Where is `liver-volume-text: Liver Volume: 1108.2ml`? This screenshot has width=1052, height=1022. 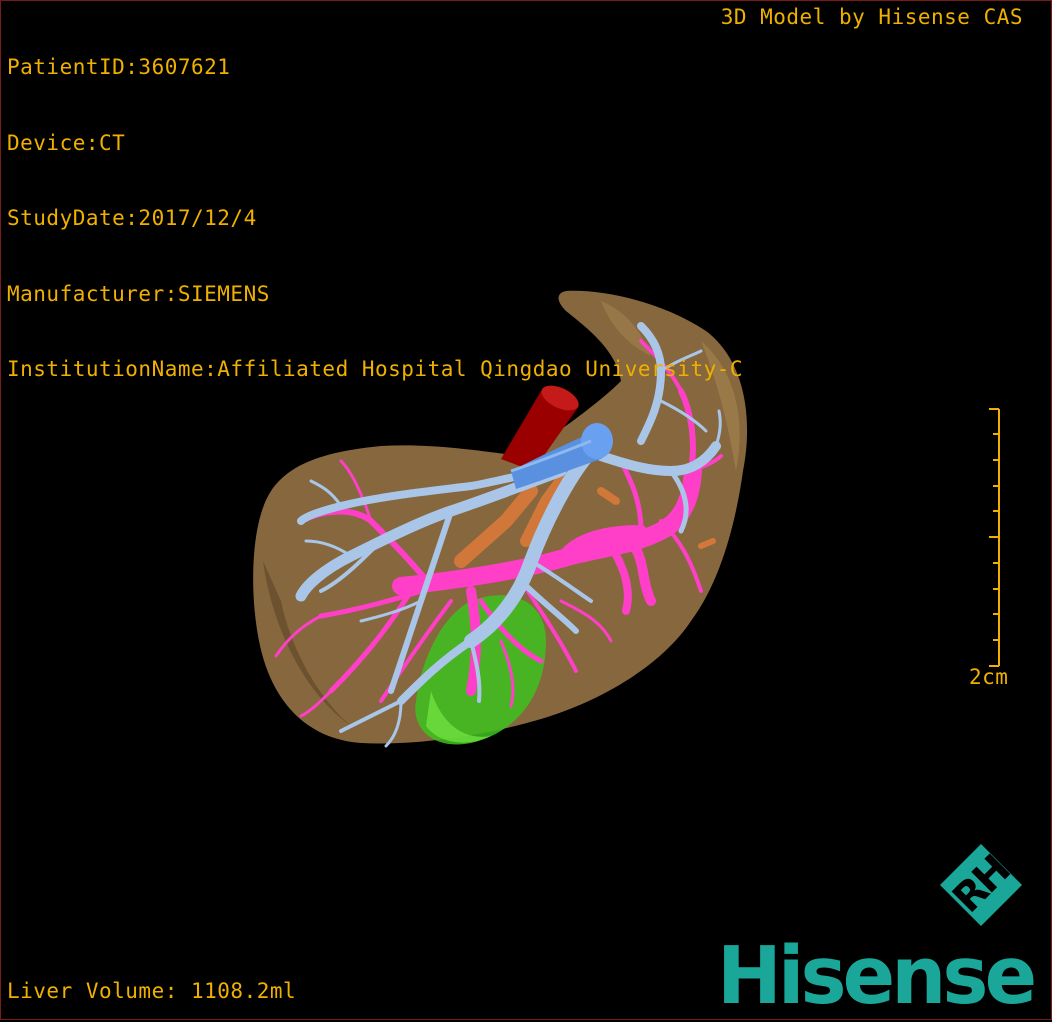 liver-volume-text: Liver Volume: 1108.2ml is located at coordinates (152, 991).